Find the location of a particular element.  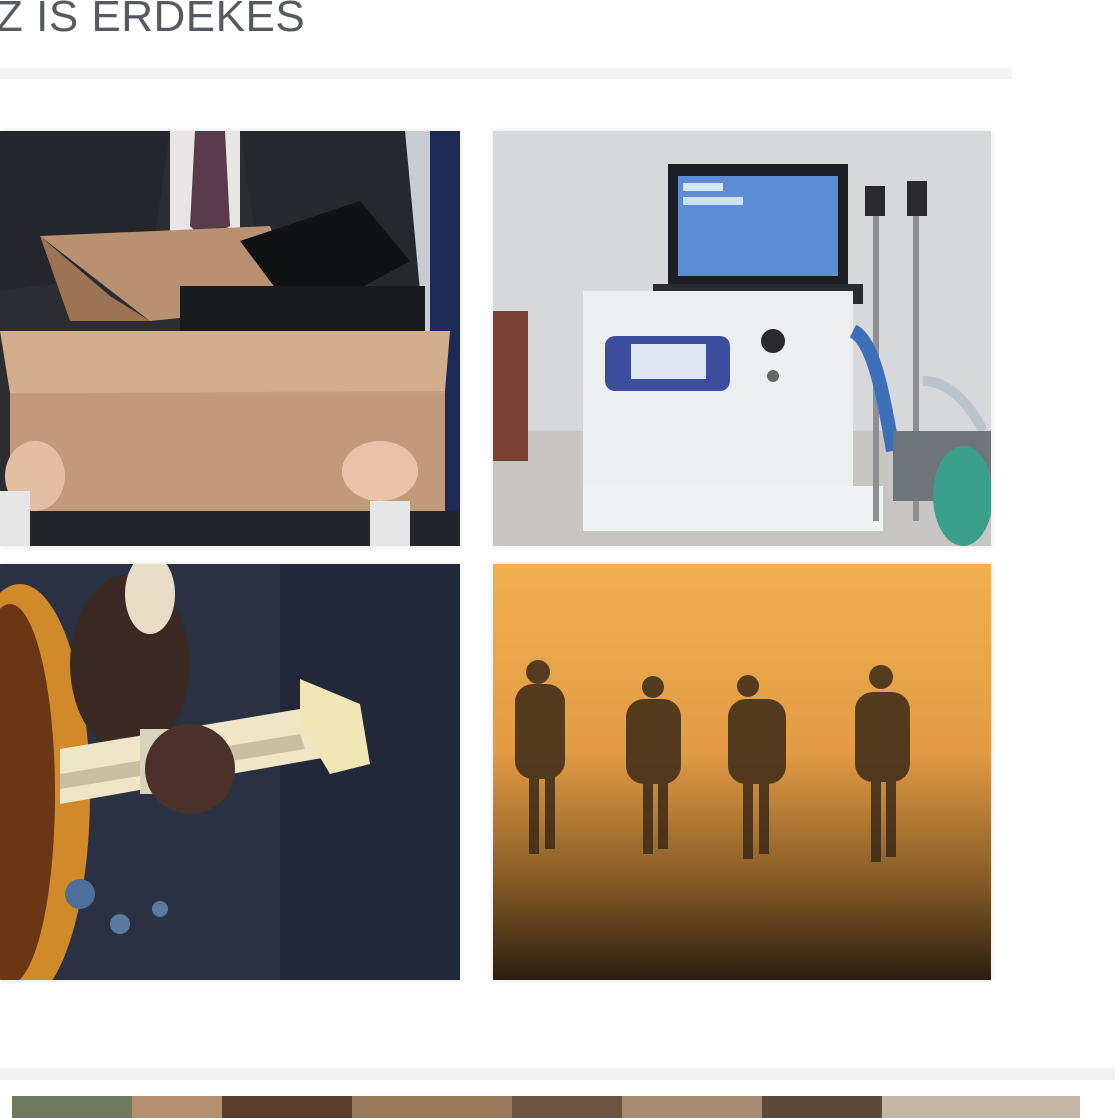

section-divider is located at coordinates (506, 73).